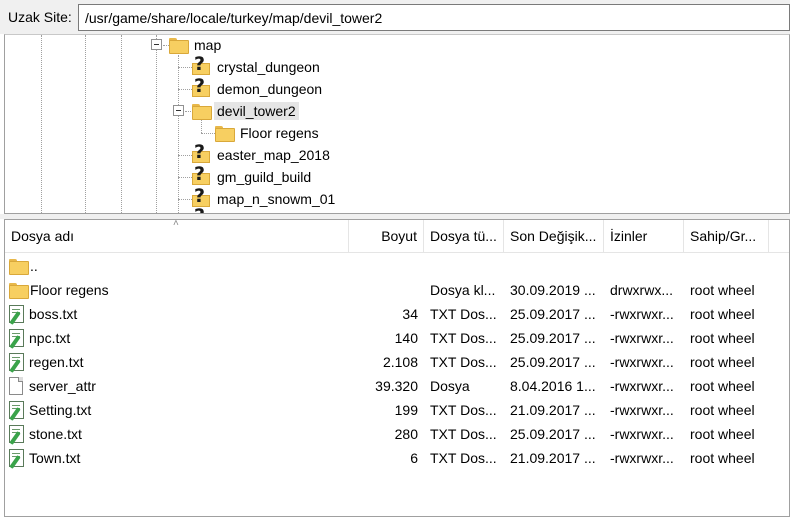  Describe the element at coordinates (177, 266) in the screenshot. I see `file-name-cell: ..` at that location.